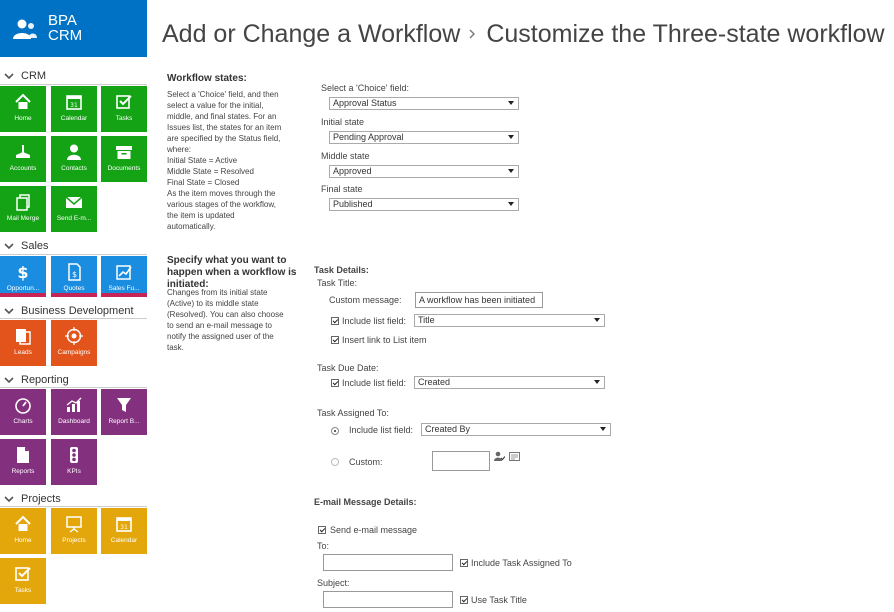 The width and height of the screenshot is (894, 612). What do you see at coordinates (74, 412) in the screenshot?
I see `tile-dashboard: Dashboard` at bounding box center [74, 412].